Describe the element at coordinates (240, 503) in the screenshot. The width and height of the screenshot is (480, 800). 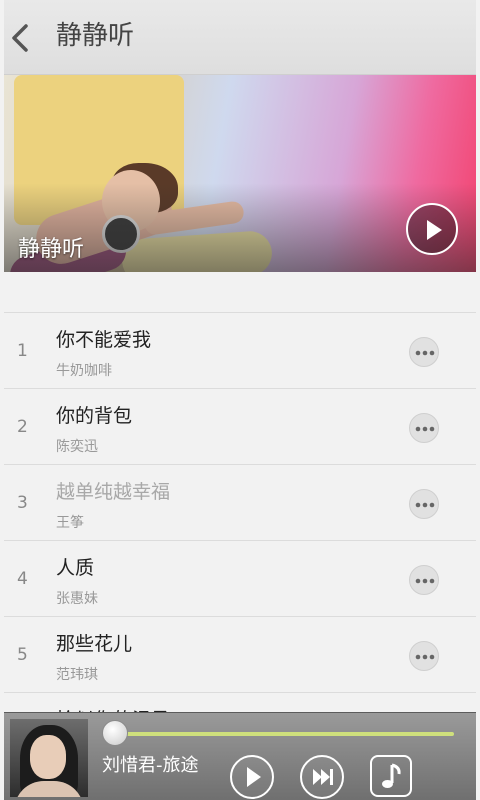
I see `song-row: 3 越单纯越幸福 王筝` at that location.